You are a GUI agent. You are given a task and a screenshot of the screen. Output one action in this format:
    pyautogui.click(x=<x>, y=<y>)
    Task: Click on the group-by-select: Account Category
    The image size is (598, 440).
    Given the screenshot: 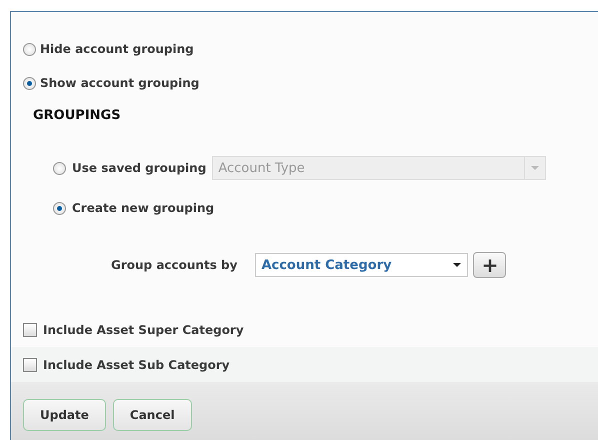 What is the action you would take?
    pyautogui.click(x=361, y=265)
    